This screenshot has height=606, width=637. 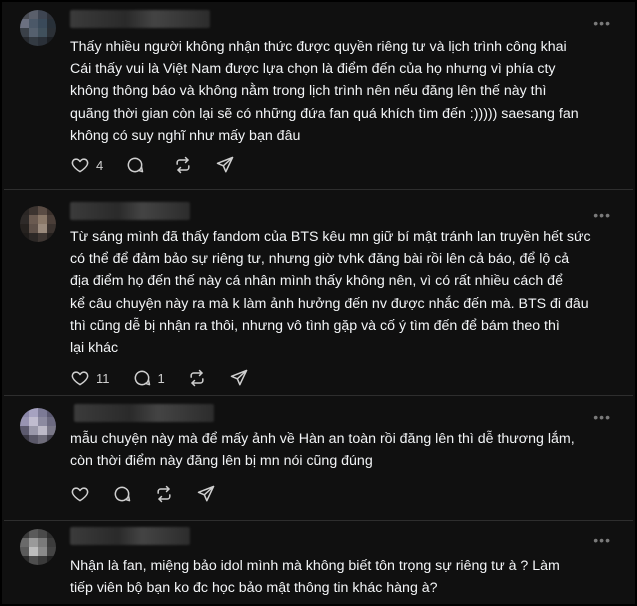 I want to click on like-count: 11, so click(x=103, y=378).